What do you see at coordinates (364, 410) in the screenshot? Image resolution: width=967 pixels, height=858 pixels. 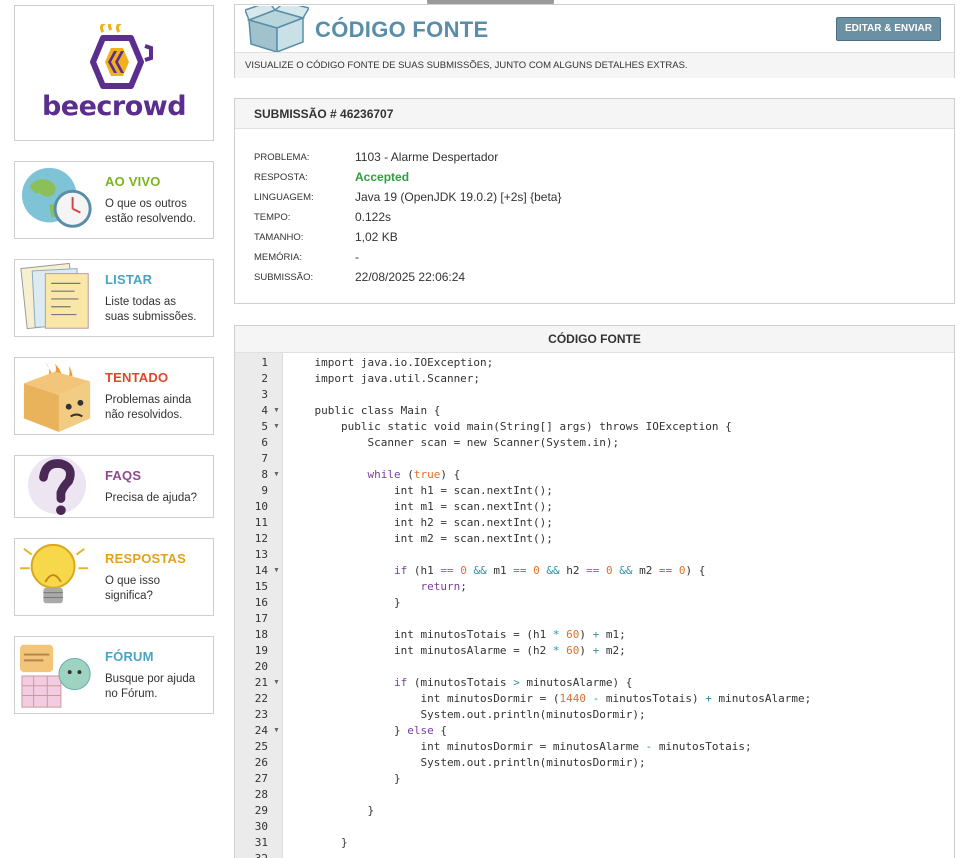 I see `code-line: public class Main {` at bounding box center [364, 410].